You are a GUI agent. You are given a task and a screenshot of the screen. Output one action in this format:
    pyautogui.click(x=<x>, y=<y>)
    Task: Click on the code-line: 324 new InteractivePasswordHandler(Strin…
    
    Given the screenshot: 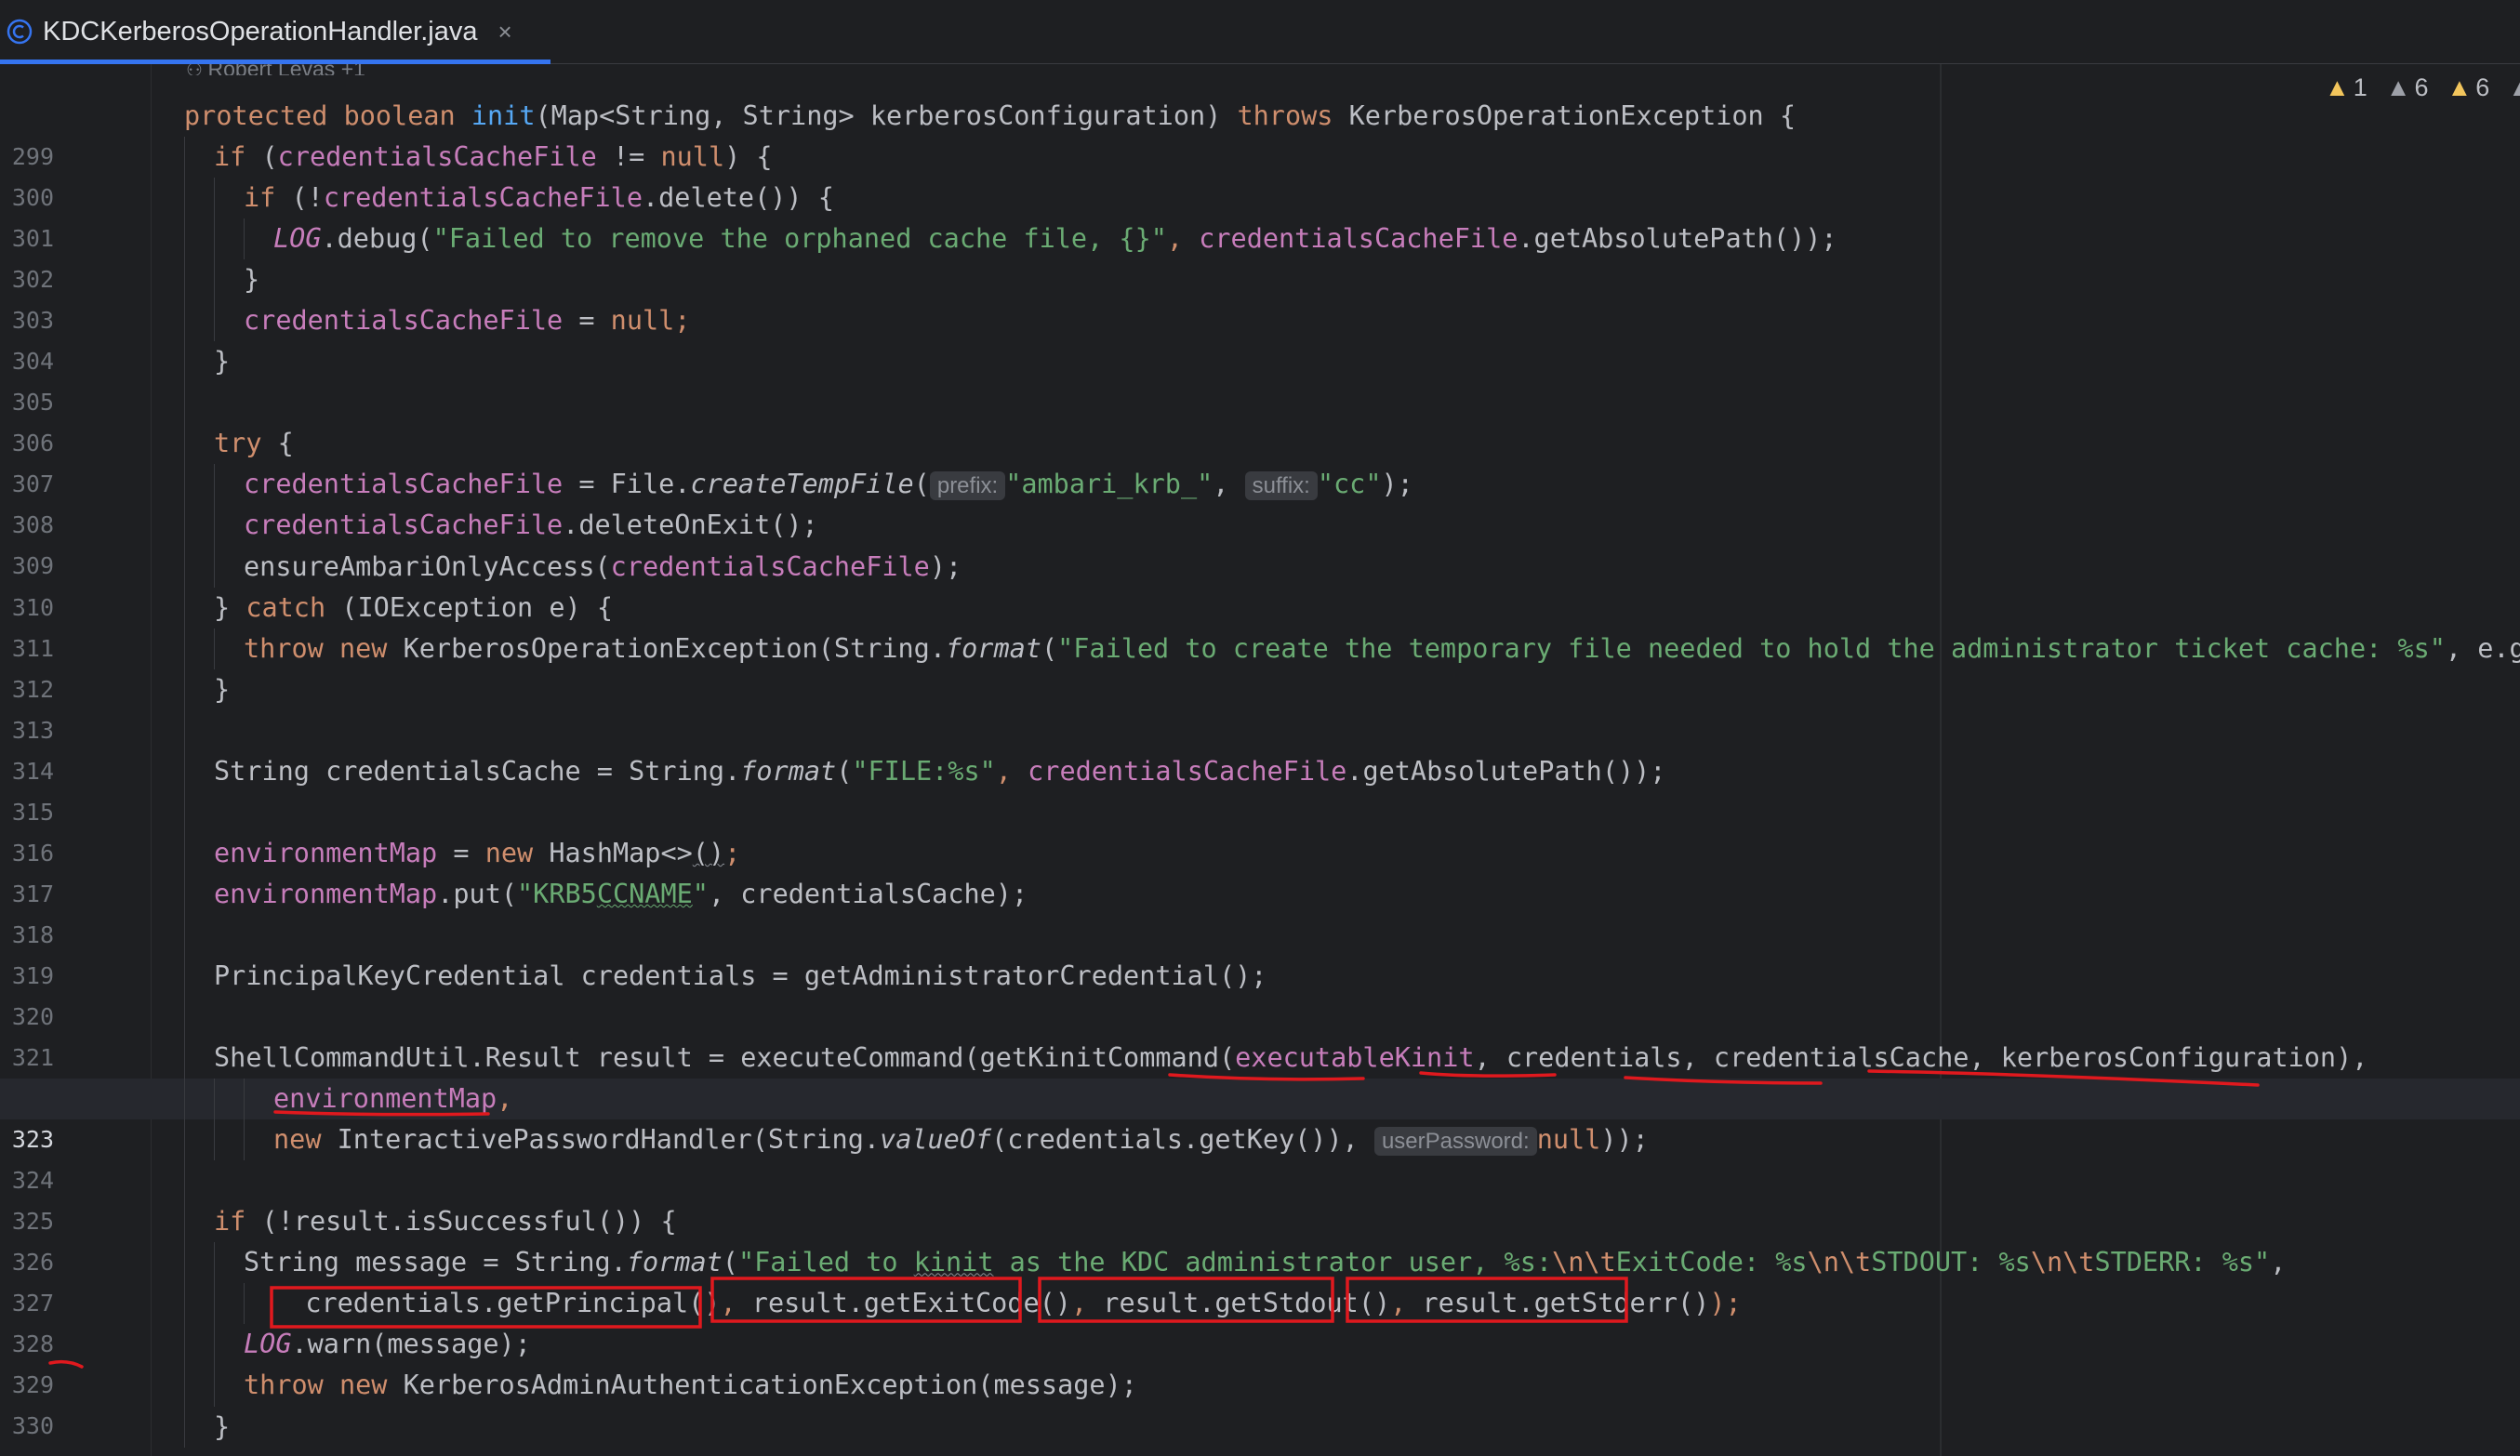 What is the action you would take?
    pyautogui.click(x=1260, y=1156)
    